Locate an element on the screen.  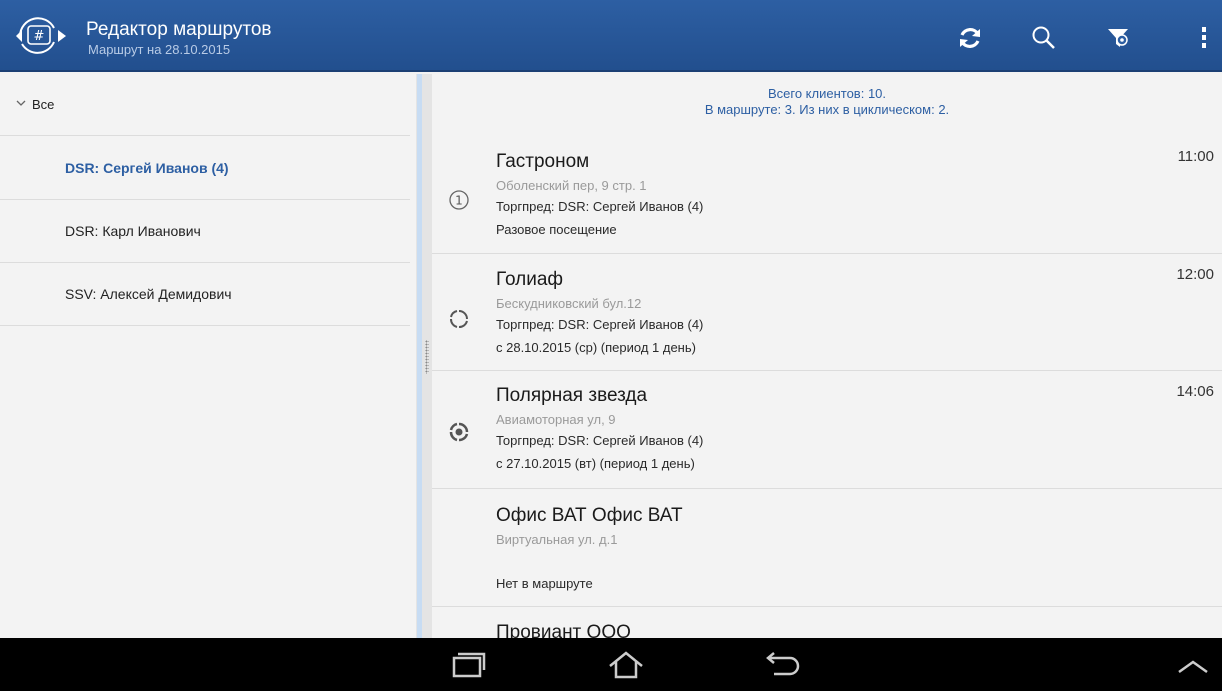
recent-apps-icon is located at coordinates (469, 665).